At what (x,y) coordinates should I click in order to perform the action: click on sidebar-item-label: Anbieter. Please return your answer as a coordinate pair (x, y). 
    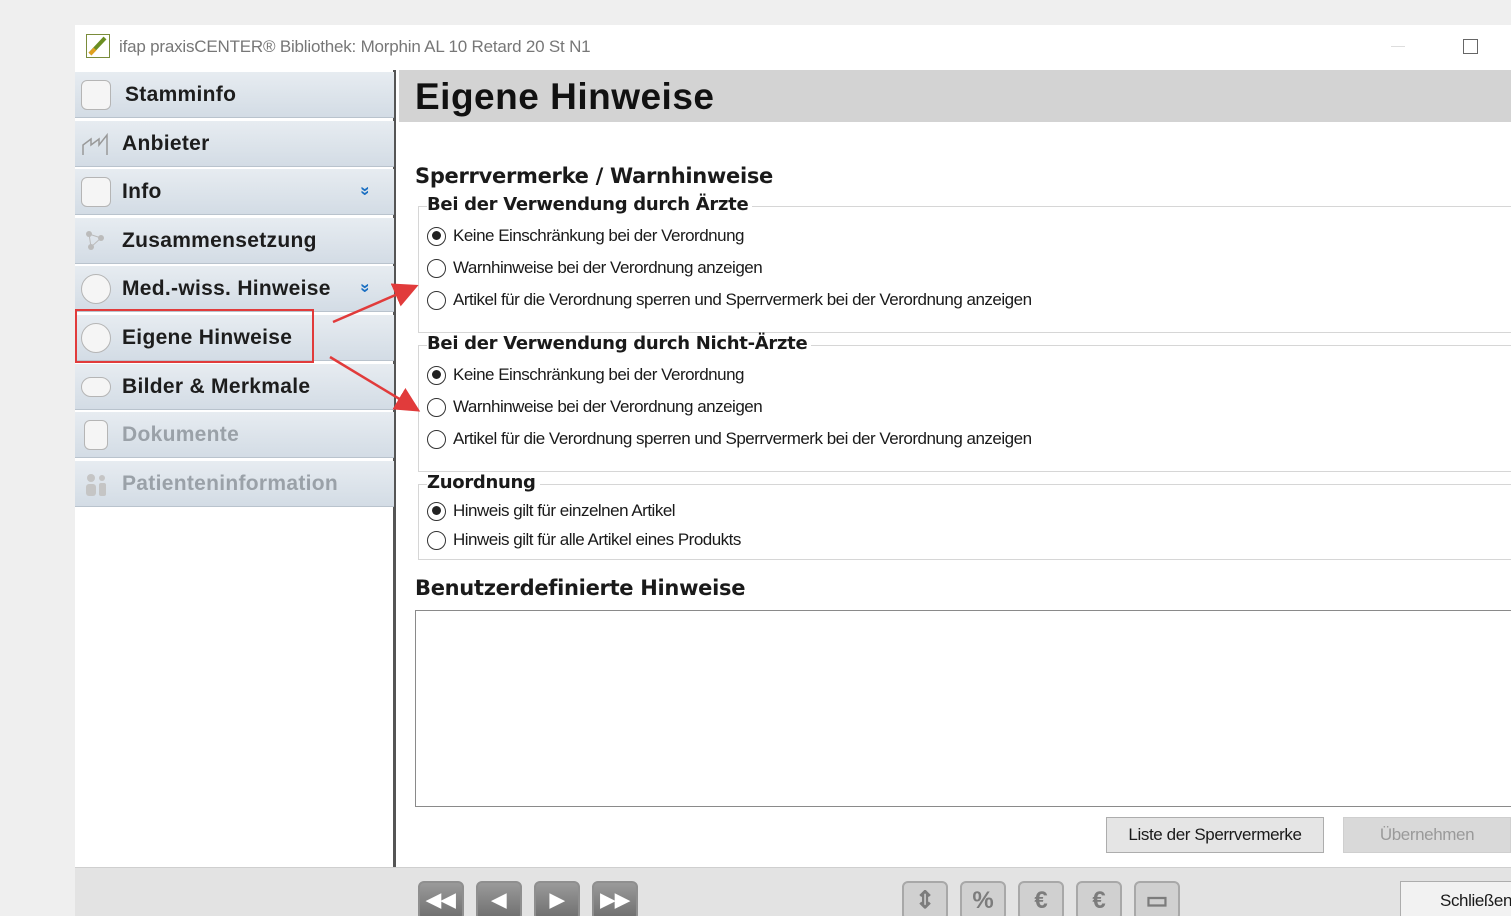
    Looking at the image, I should click on (166, 143).